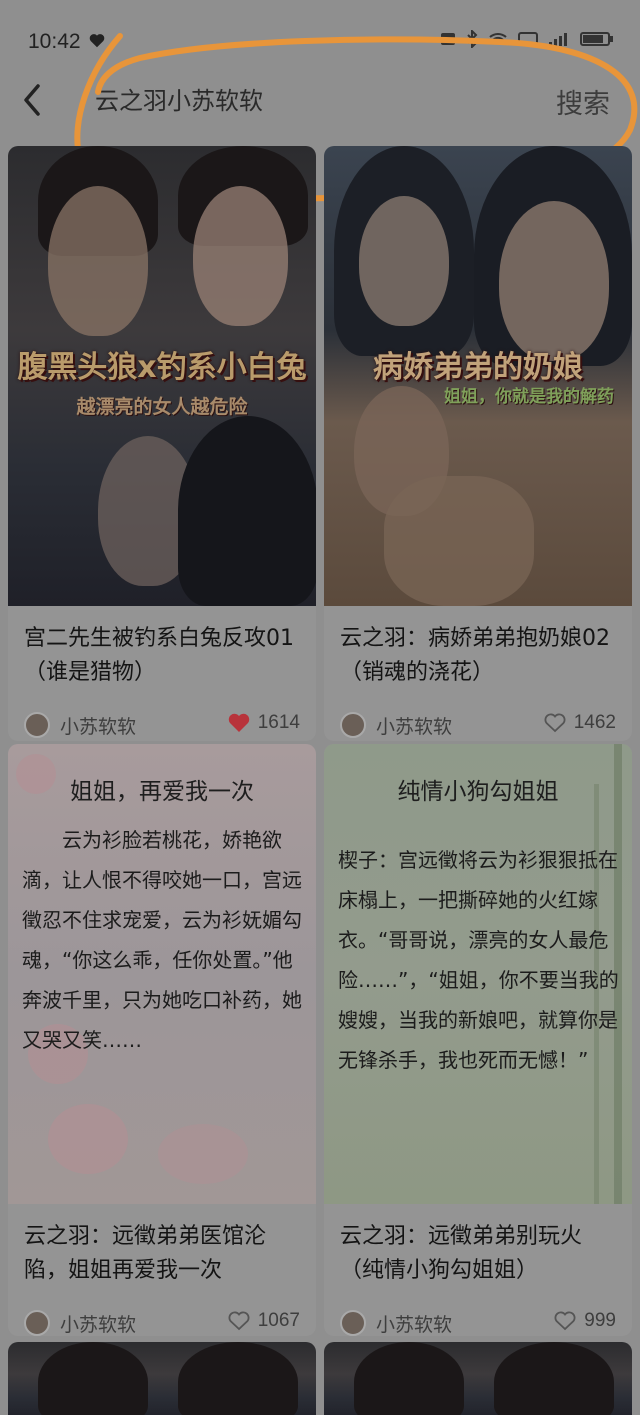 This screenshot has height=1415, width=640. What do you see at coordinates (478, 1320) in the screenshot?
I see `card-footer: 小苏软软 999` at bounding box center [478, 1320].